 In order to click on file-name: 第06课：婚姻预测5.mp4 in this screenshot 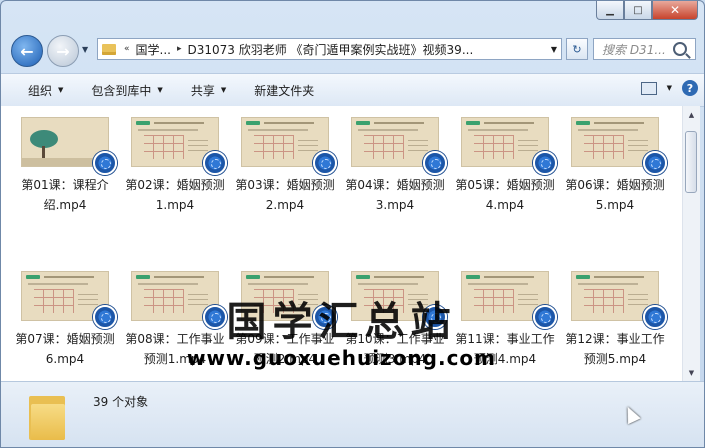, I will do `click(615, 195)`.